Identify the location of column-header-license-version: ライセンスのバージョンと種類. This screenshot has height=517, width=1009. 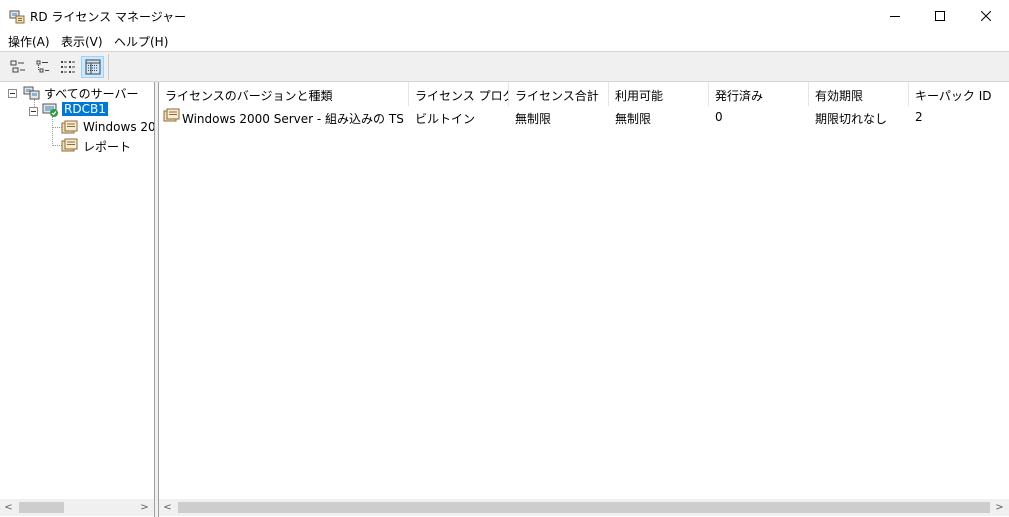
(284, 94).